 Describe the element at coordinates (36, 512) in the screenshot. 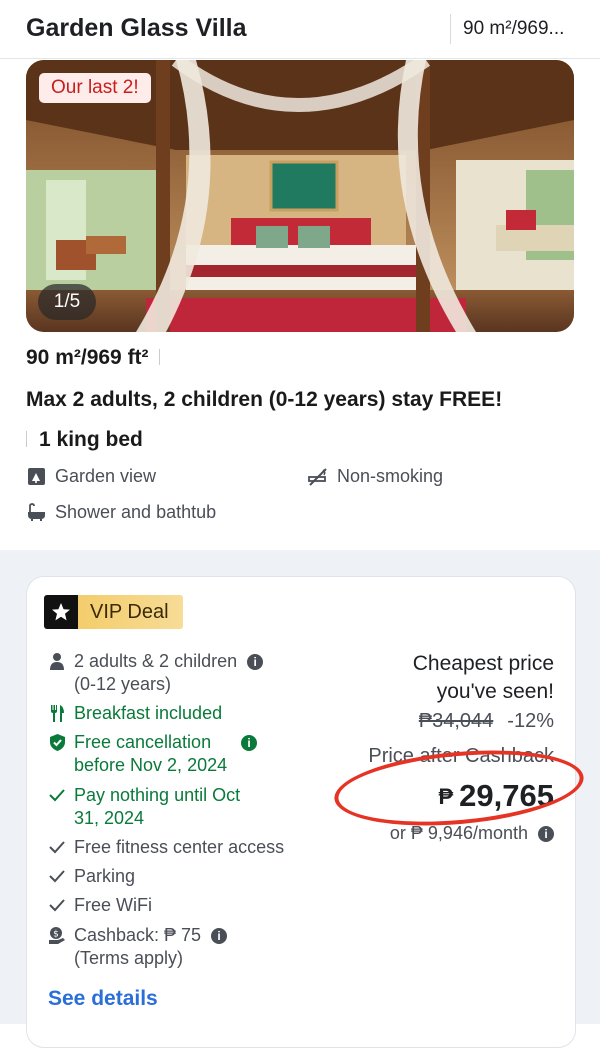

I see `bathtub-icon` at that location.